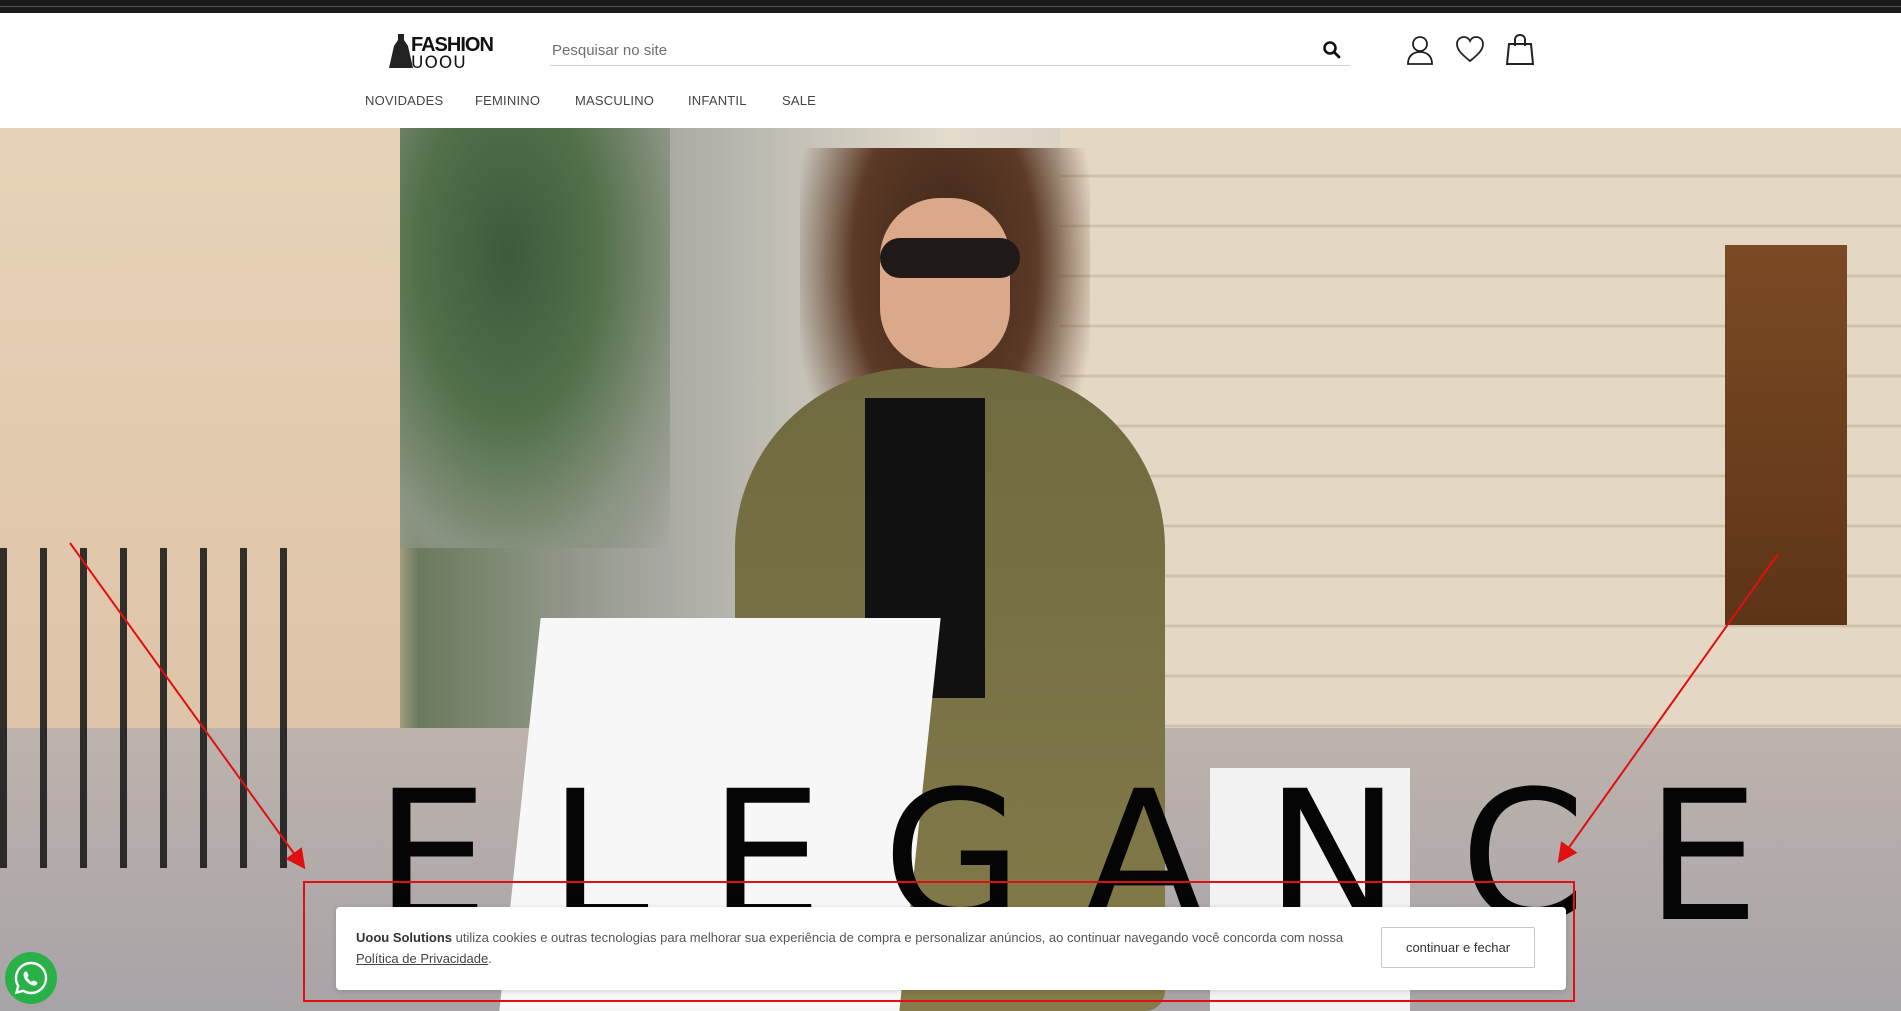  What do you see at coordinates (1520, 50) in the screenshot?
I see `shopping-bag-icon` at bounding box center [1520, 50].